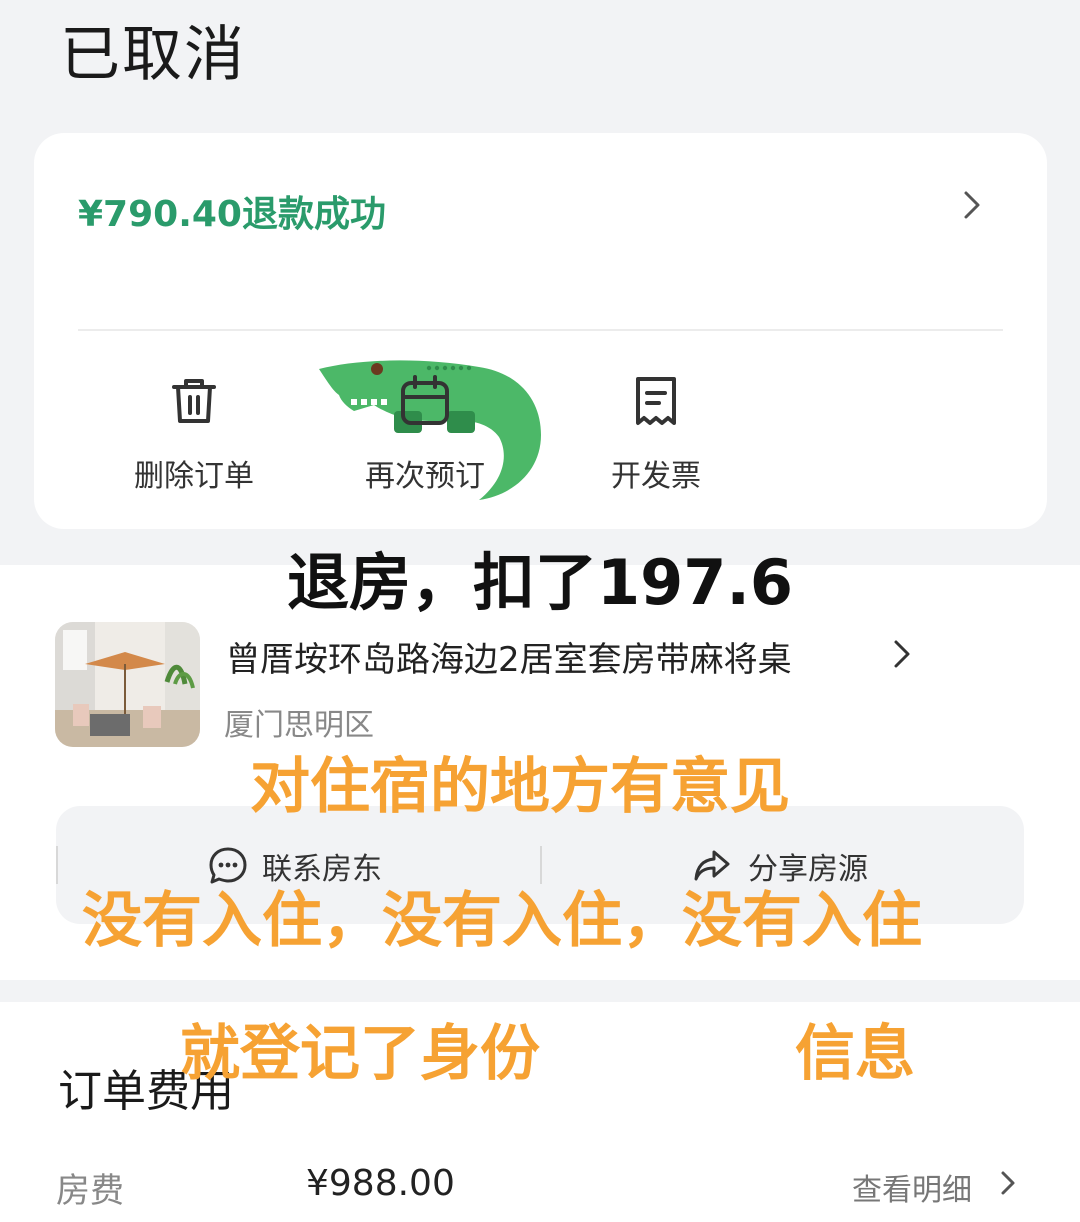 Image resolution: width=1080 pixels, height=1222 pixels. I want to click on listing-photo-image, so click(127, 684).